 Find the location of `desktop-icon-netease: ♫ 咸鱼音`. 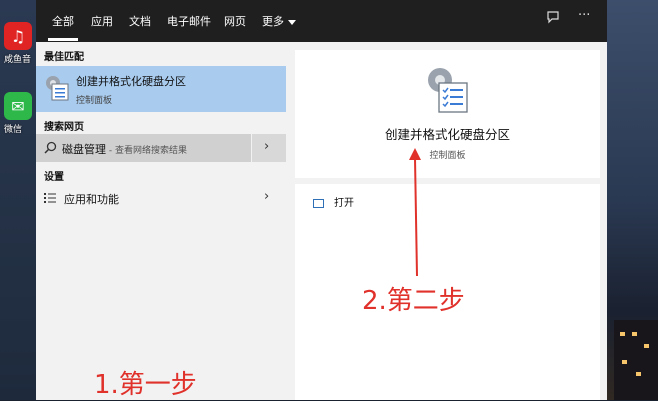

desktop-icon-netease: ♫ 咸鱼音 is located at coordinates (19, 43).